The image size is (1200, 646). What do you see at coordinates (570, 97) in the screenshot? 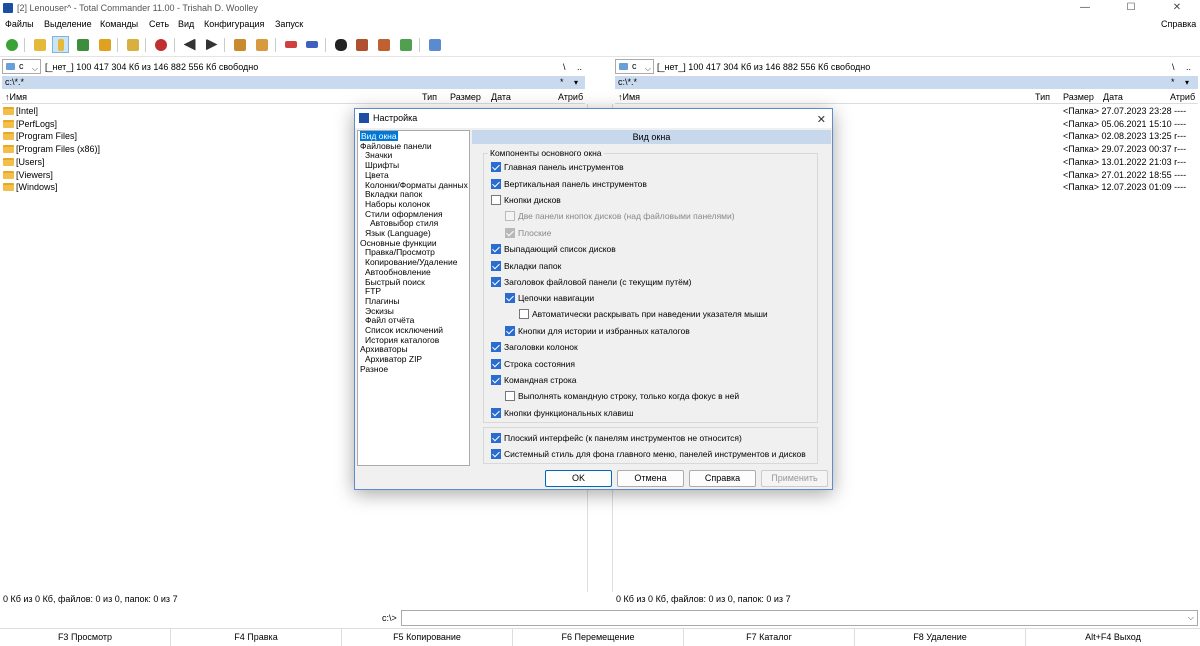
I see `left-col-attr: Атриб` at bounding box center [570, 97].